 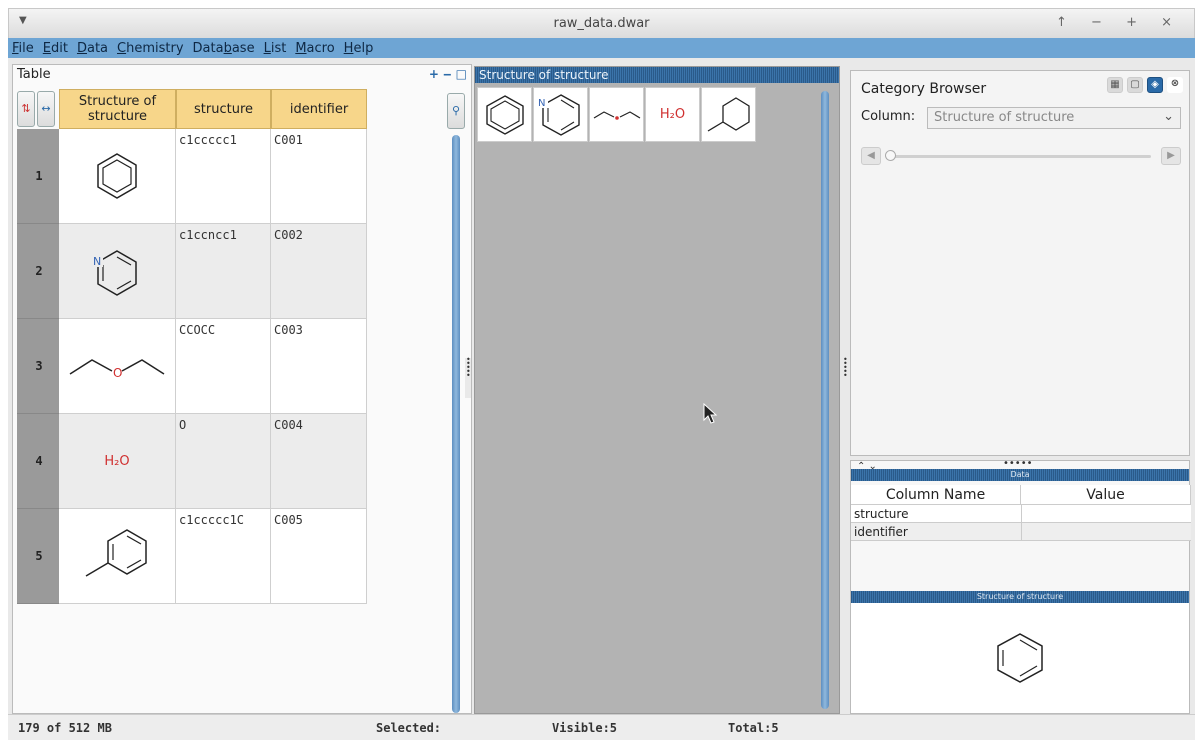 What do you see at coordinates (23, 48) in the screenshot?
I see `menu-file: File` at bounding box center [23, 48].